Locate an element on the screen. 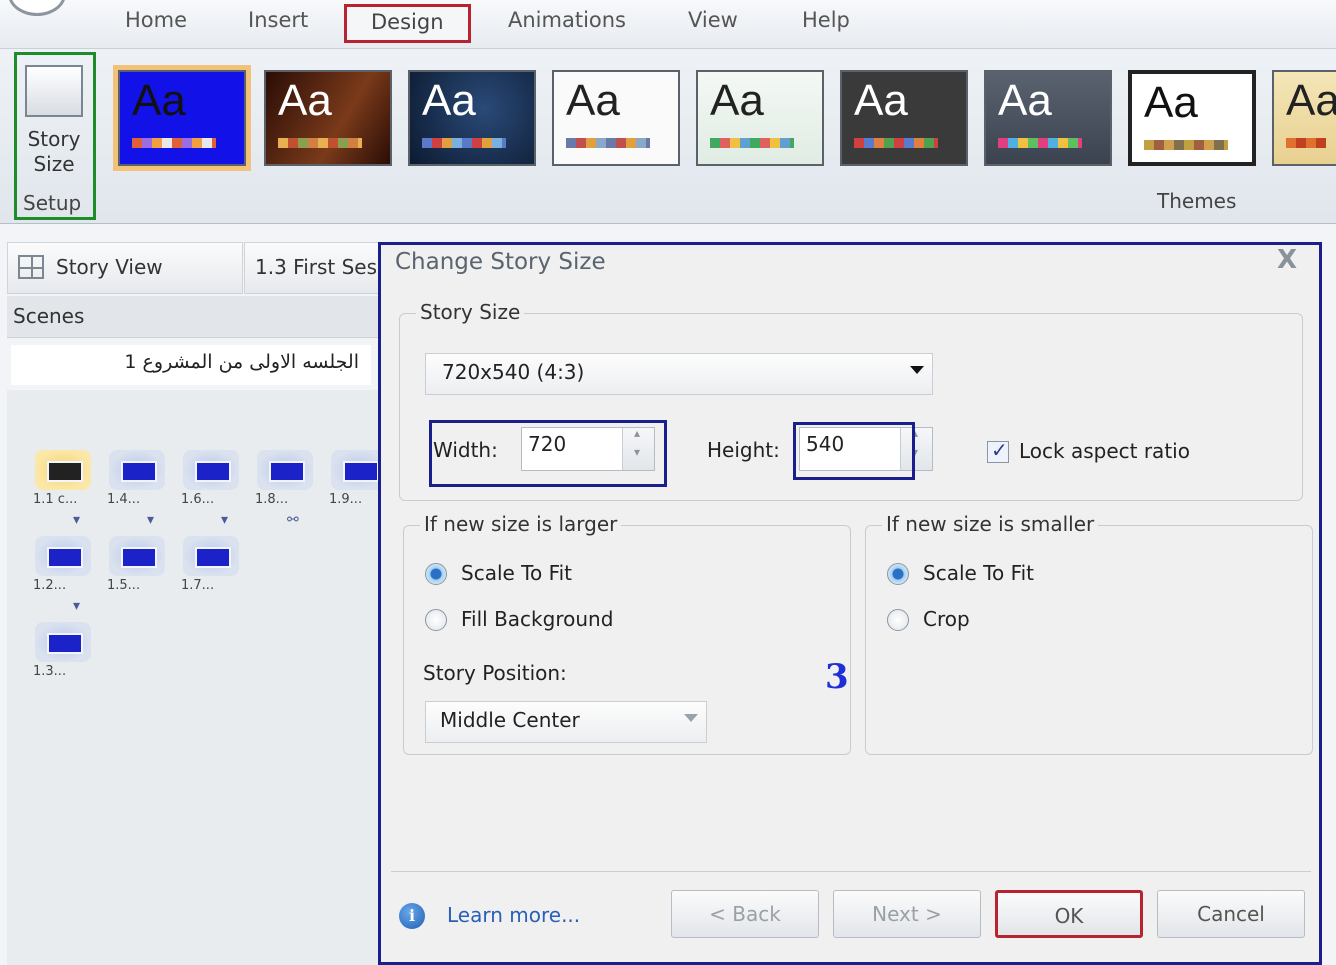 Image resolution: width=1336 pixels, height=965 pixels. footer-divider is located at coordinates (851, 871).